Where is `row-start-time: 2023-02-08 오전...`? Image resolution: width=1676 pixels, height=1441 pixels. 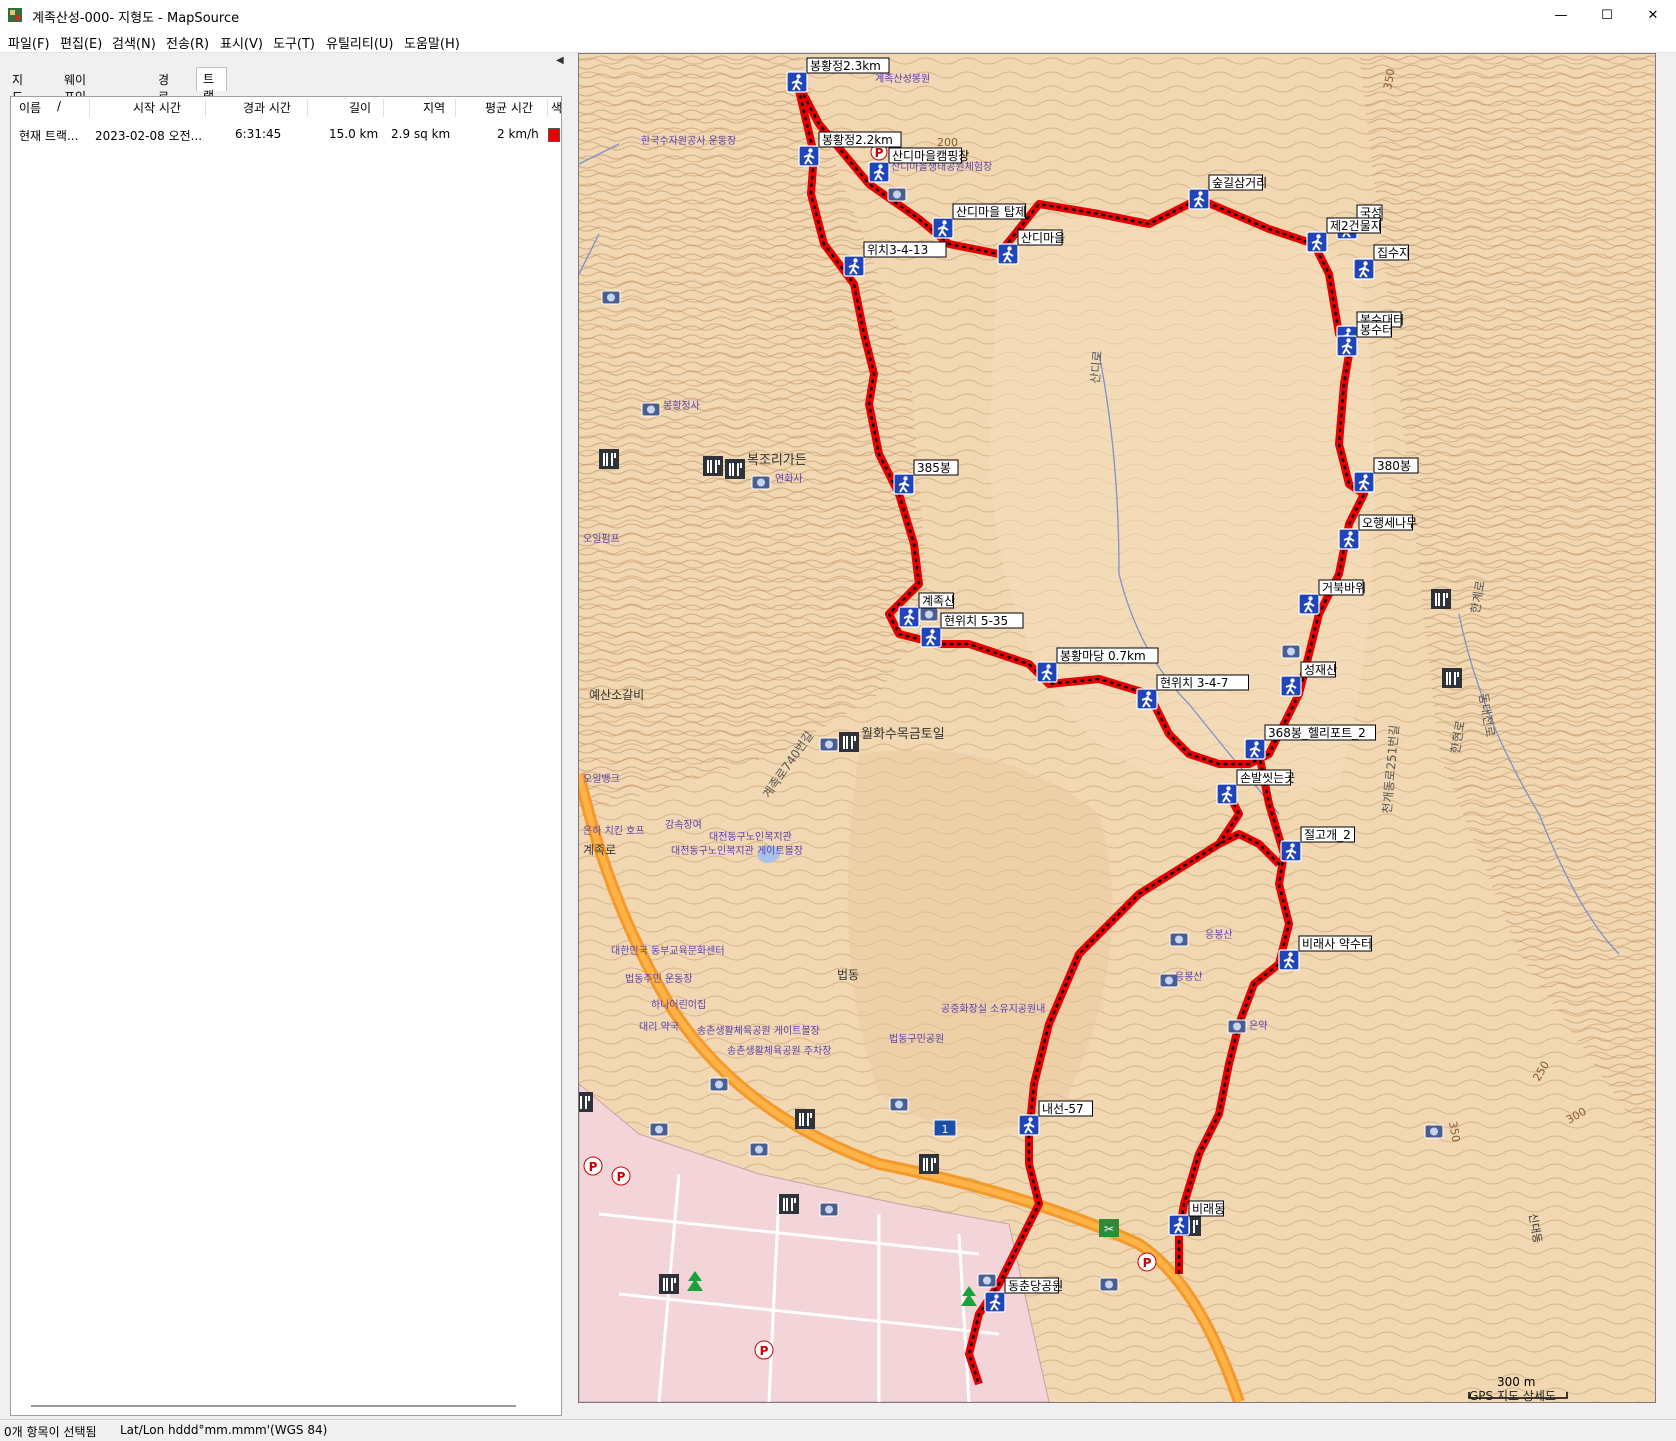 row-start-time: 2023-02-08 오전... is located at coordinates (148, 135).